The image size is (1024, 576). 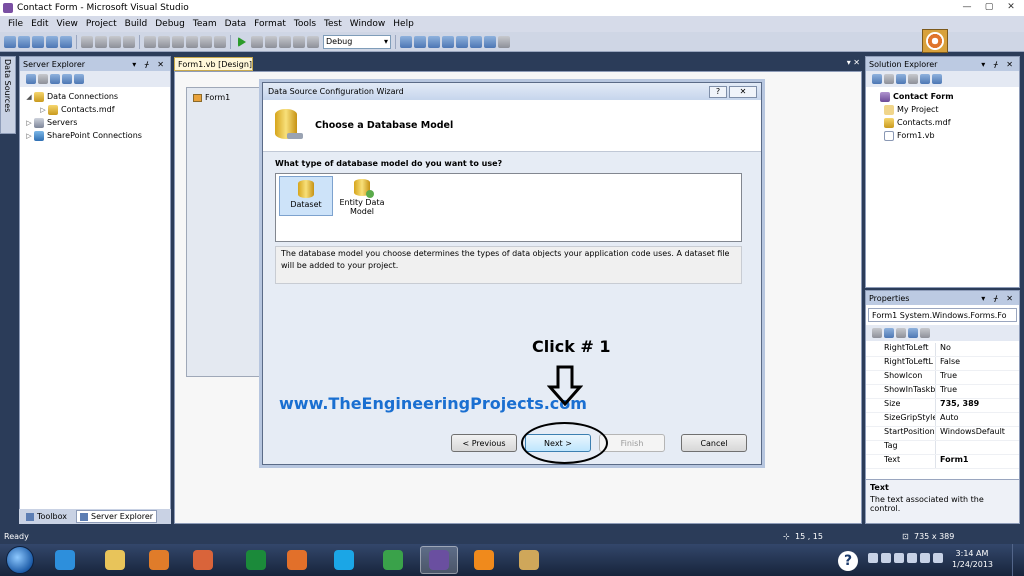 What do you see at coordinates (899, 558) in the screenshot?
I see `tray-flag-icon` at bounding box center [899, 558].